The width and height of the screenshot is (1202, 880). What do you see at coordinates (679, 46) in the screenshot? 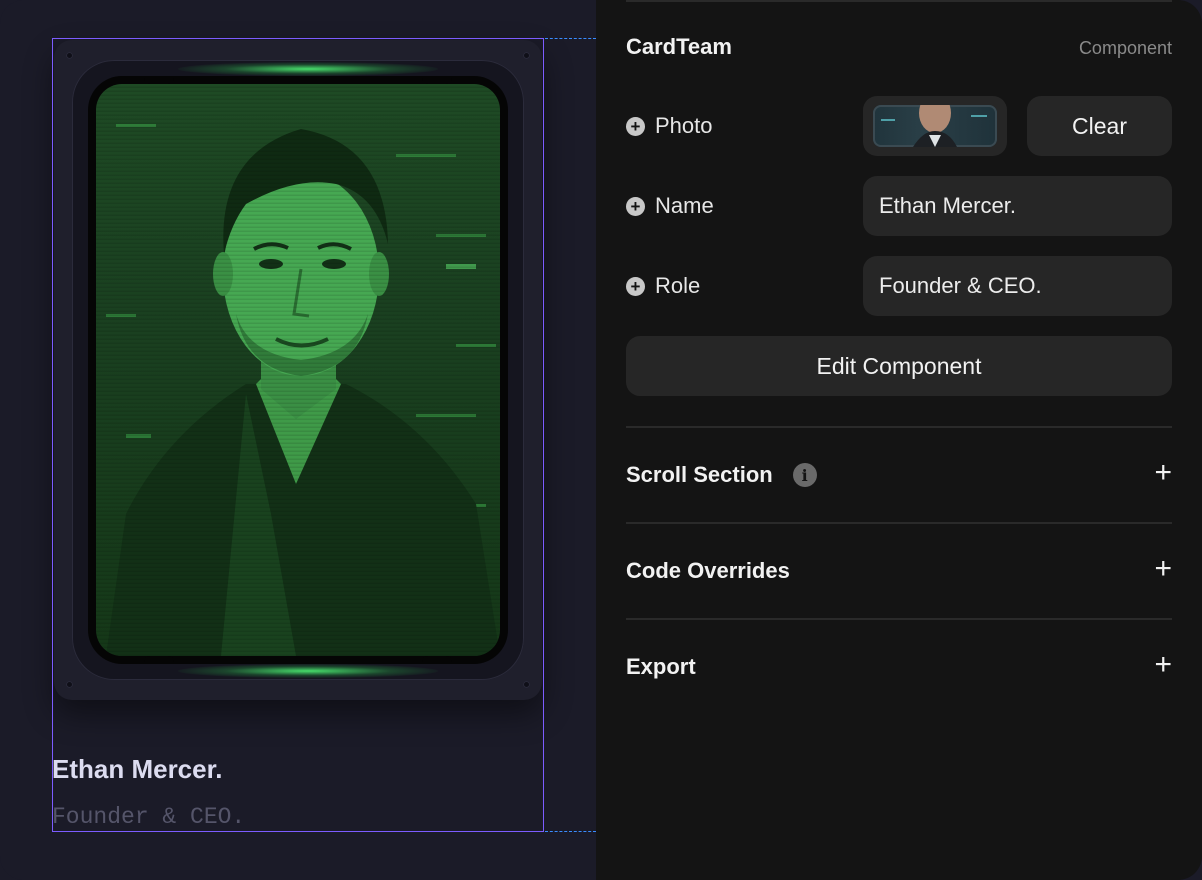
I see `component-title: CardTeam` at bounding box center [679, 46].